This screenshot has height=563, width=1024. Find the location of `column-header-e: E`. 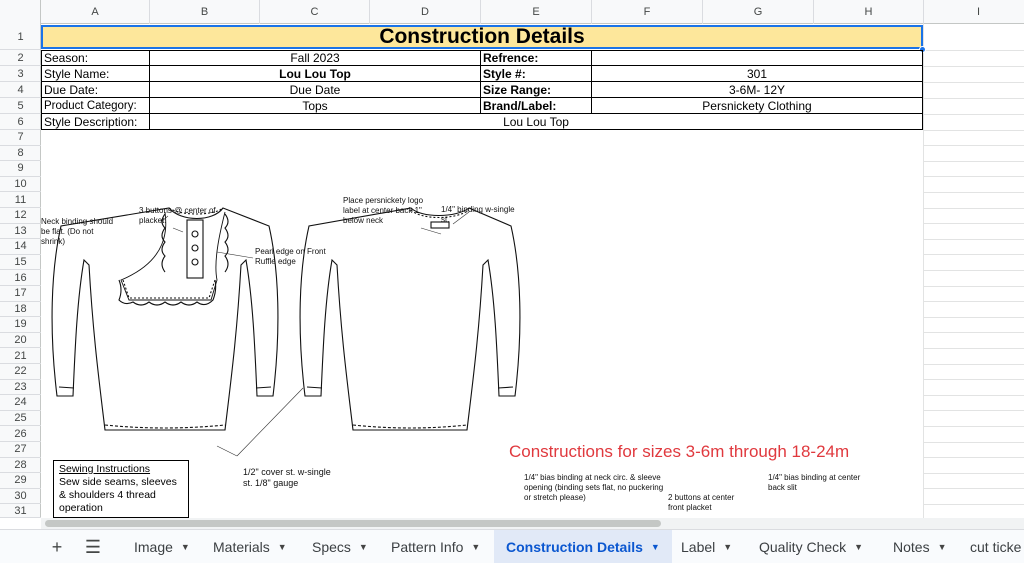

column-header-e: E is located at coordinates (536, 12).